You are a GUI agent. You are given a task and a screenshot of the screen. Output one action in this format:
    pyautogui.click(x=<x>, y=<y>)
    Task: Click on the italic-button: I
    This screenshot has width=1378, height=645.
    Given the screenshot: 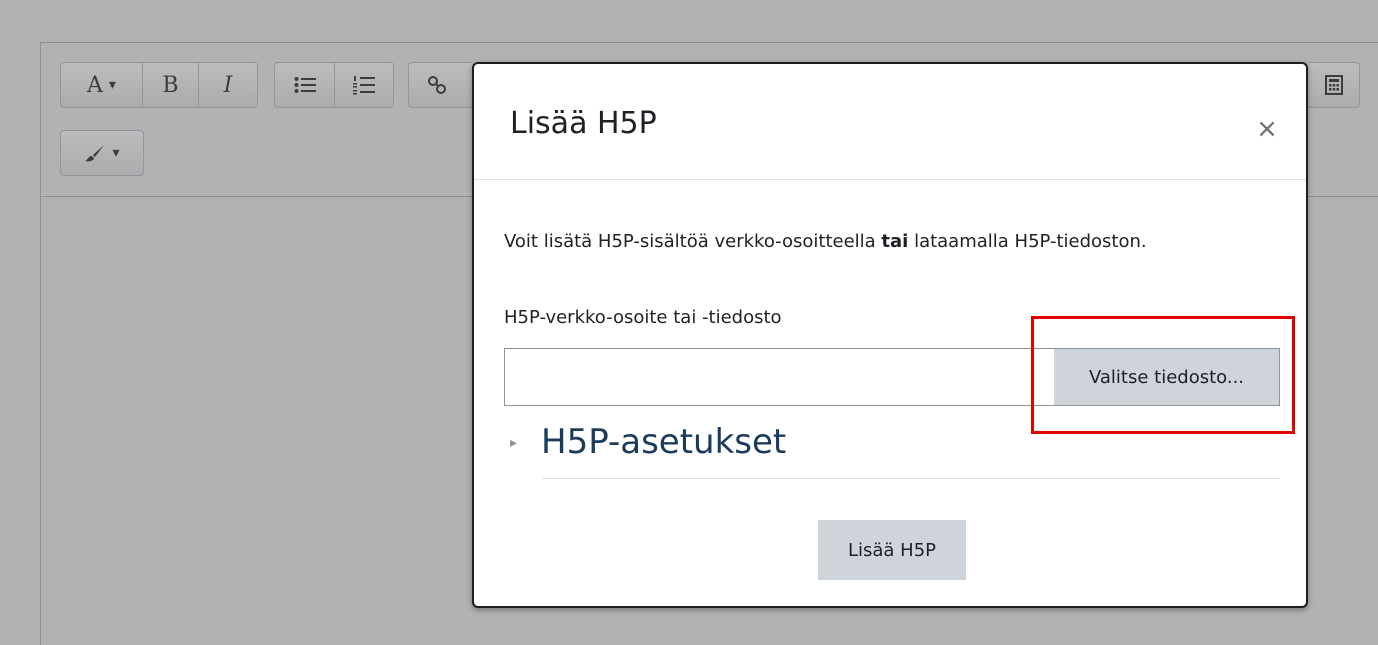 What is the action you would take?
    pyautogui.click(x=228, y=85)
    